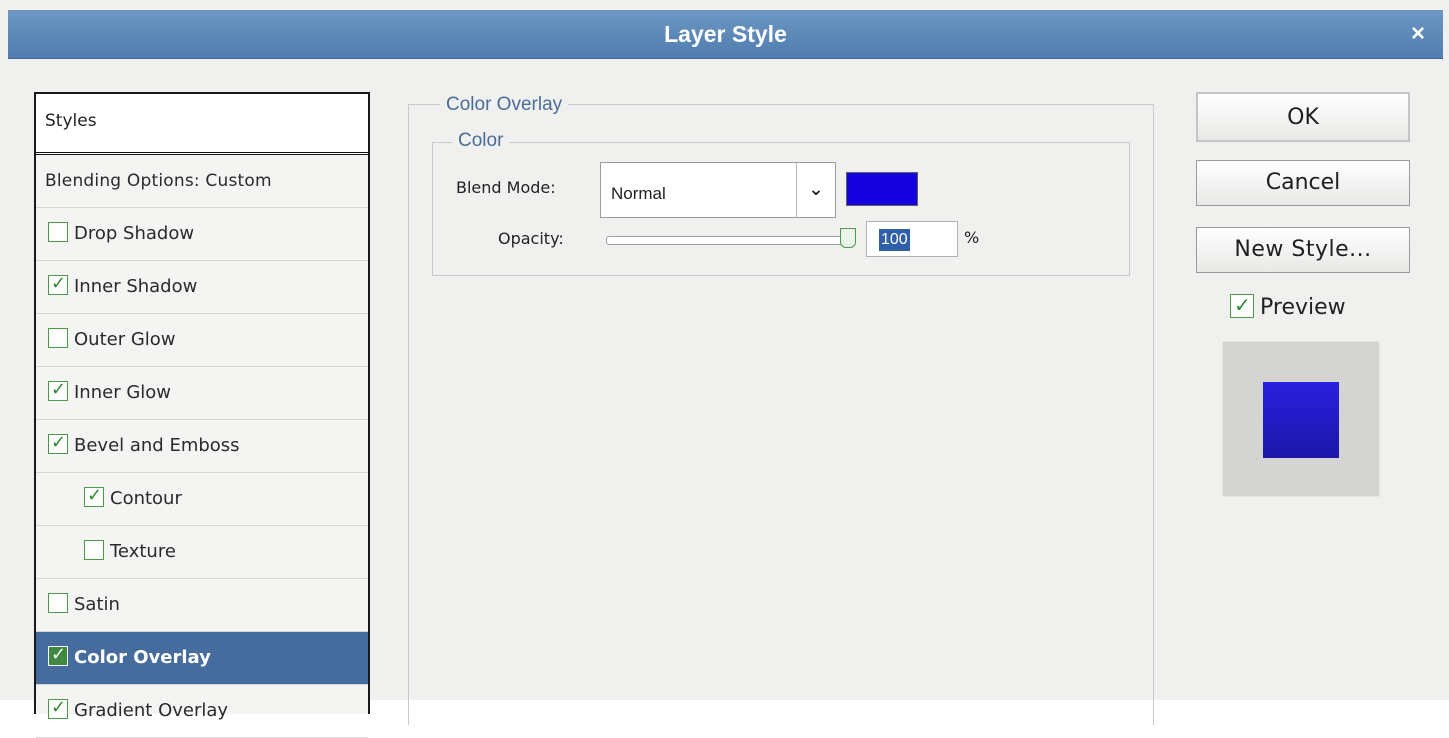 This screenshot has height=738, width=1449. What do you see at coordinates (202, 393) in the screenshot?
I see `style-item: Inner Glow` at bounding box center [202, 393].